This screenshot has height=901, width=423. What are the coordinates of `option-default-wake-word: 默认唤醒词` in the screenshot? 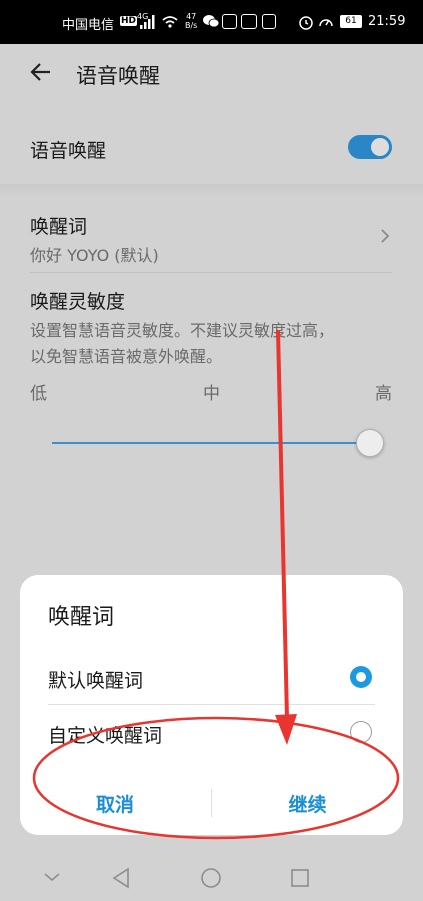 It's located at (211, 678).